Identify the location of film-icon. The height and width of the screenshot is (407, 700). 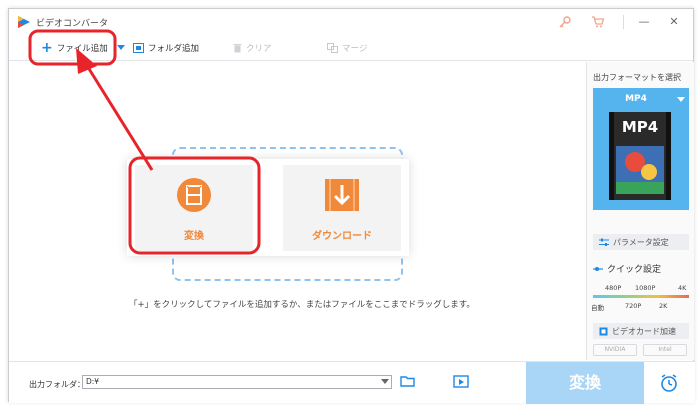
(194, 195).